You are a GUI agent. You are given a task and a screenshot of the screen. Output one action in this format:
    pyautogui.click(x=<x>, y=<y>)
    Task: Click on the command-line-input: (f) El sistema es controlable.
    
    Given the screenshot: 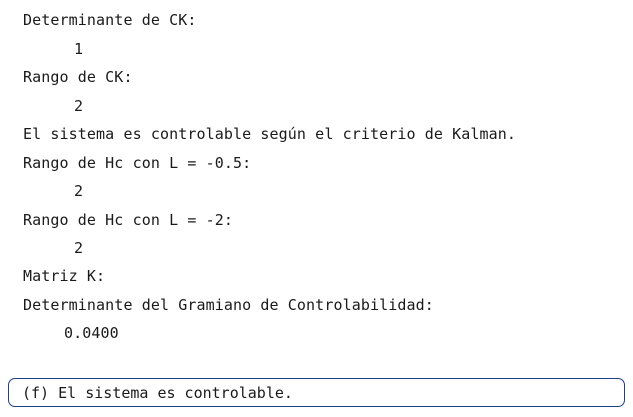 What is the action you would take?
    pyautogui.click(x=316, y=392)
    